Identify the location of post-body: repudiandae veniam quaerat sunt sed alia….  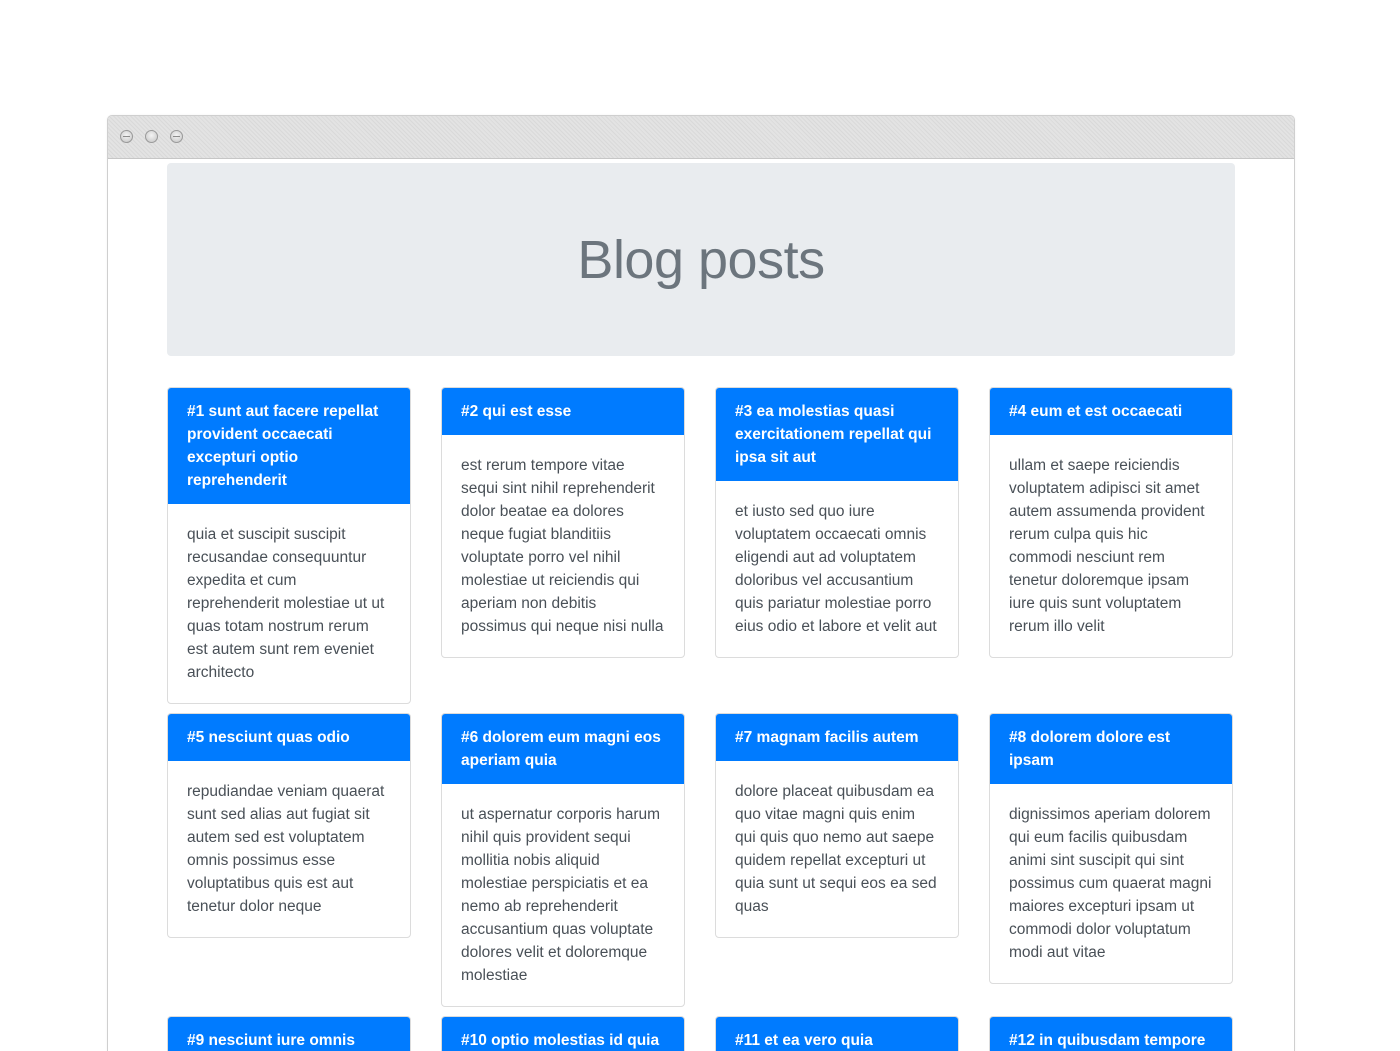
(286, 849).